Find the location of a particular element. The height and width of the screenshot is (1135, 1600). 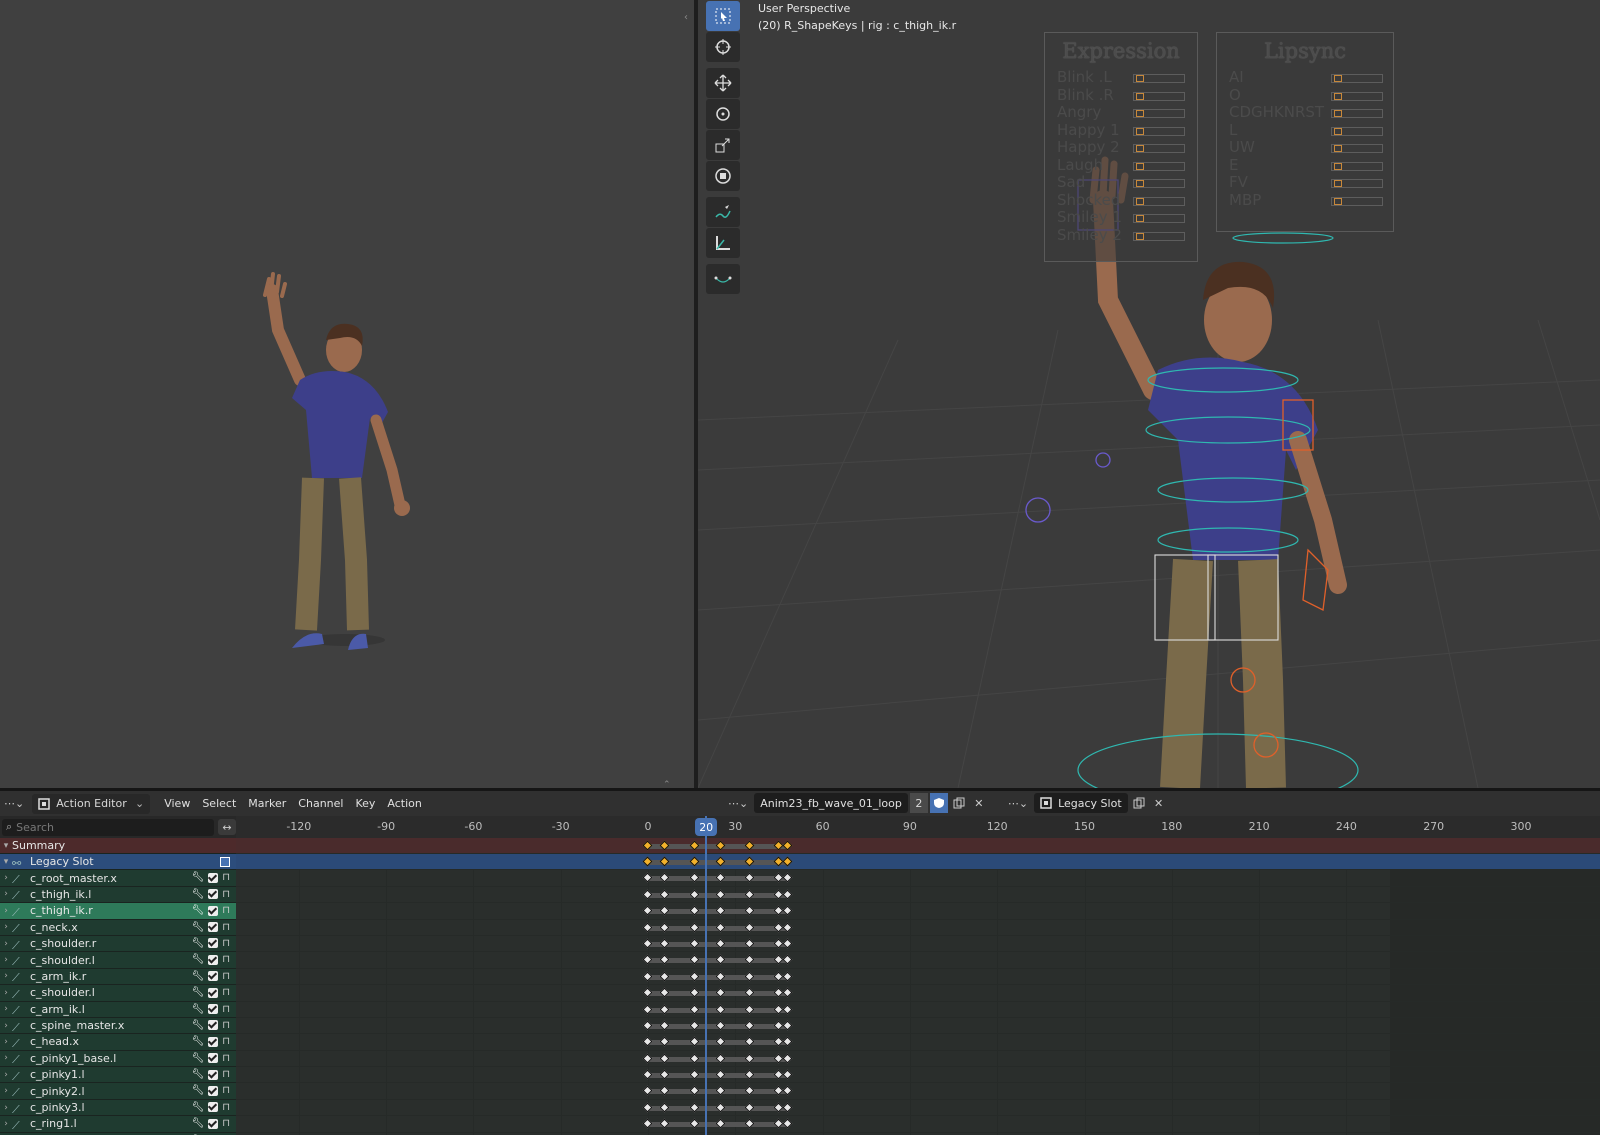

shape-key-row: Happy 2 is located at coordinates (1121, 148).